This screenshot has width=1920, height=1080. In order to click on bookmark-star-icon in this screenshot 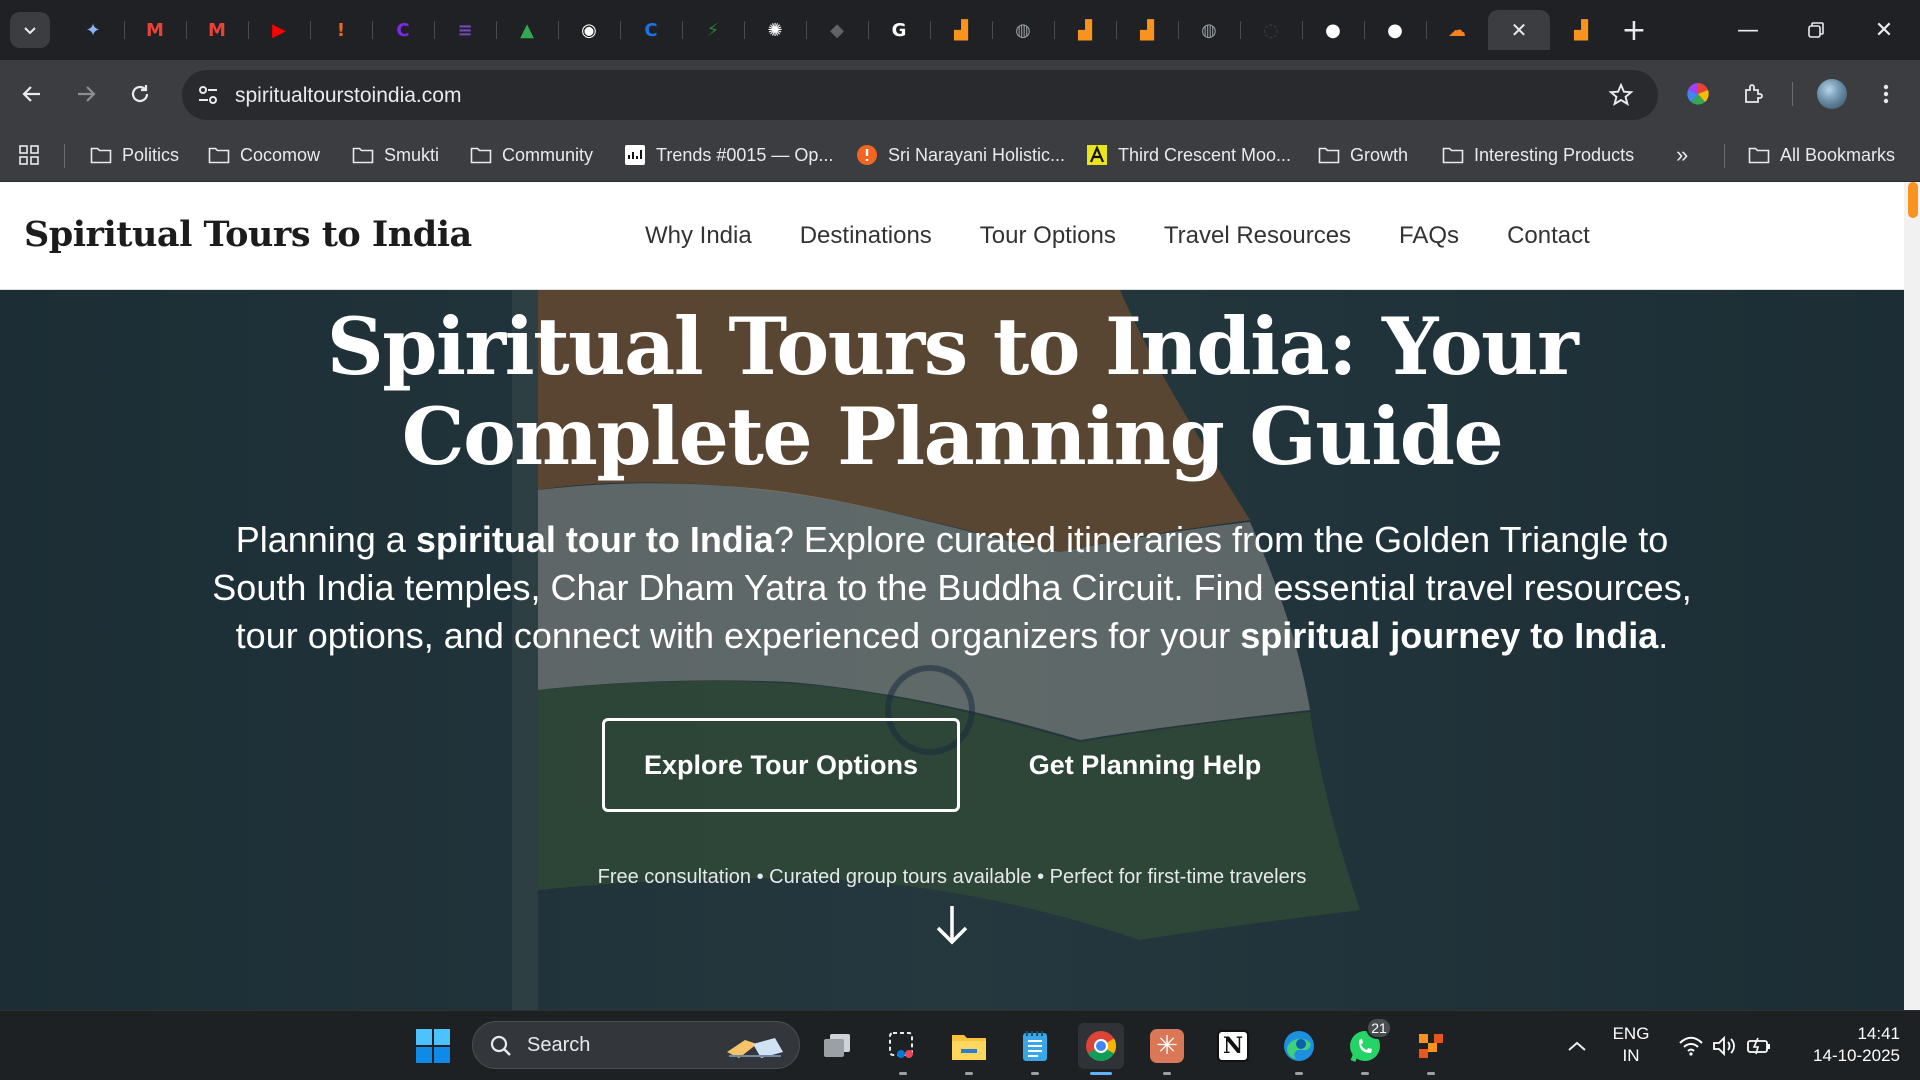, I will do `click(1621, 95)`.